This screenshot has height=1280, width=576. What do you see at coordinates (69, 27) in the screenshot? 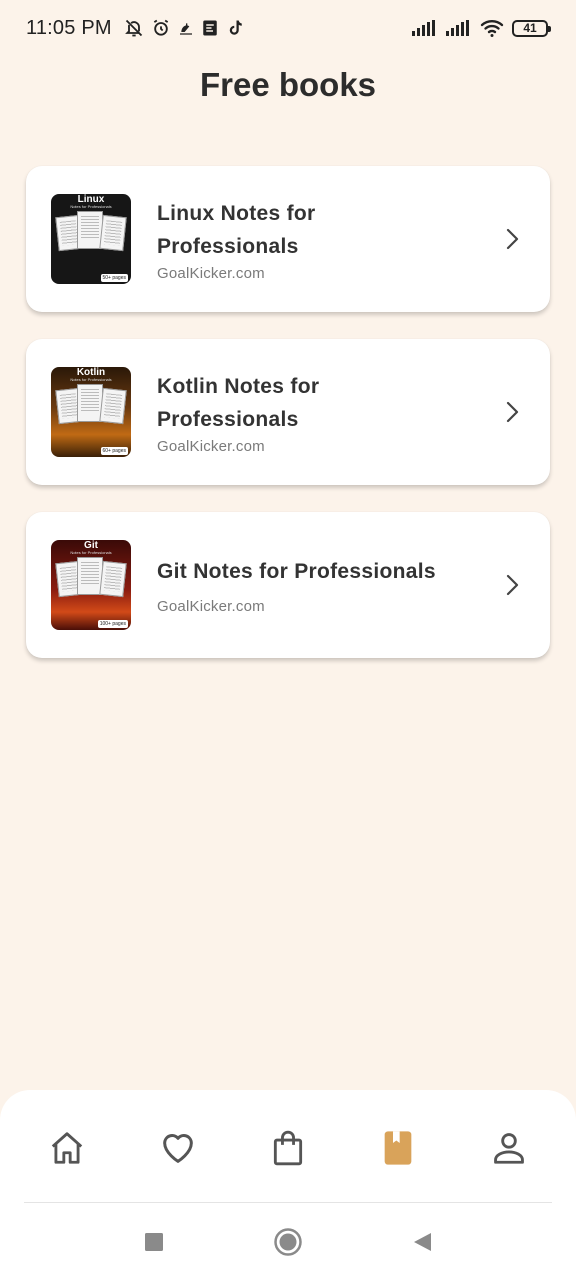
I see `status-time: 11:05 PM` at bounding box center [69, 27].